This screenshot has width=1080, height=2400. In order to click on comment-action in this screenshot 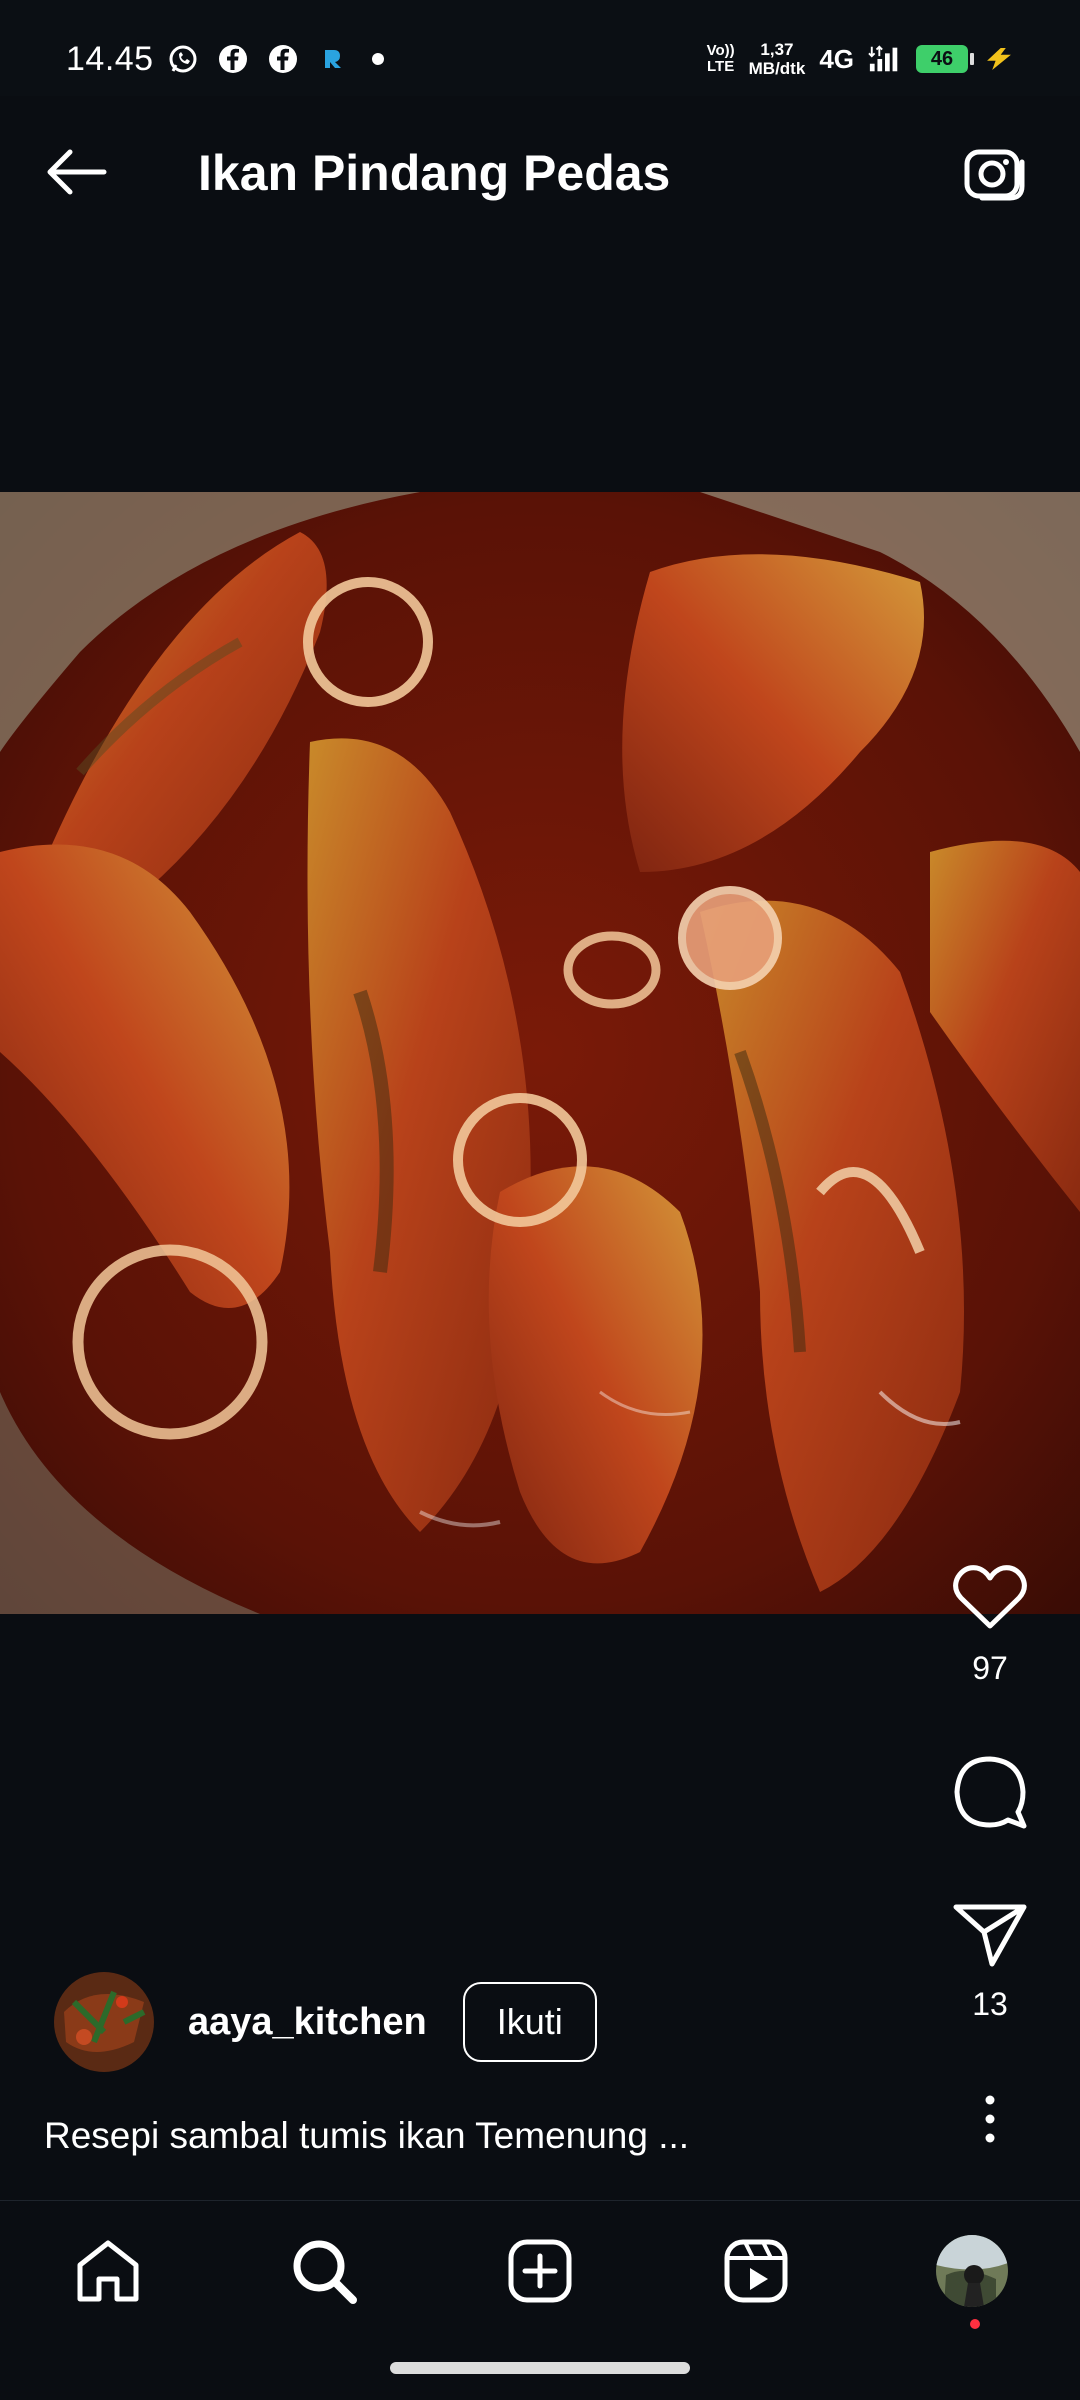, I will do `click(990, 1792)`.